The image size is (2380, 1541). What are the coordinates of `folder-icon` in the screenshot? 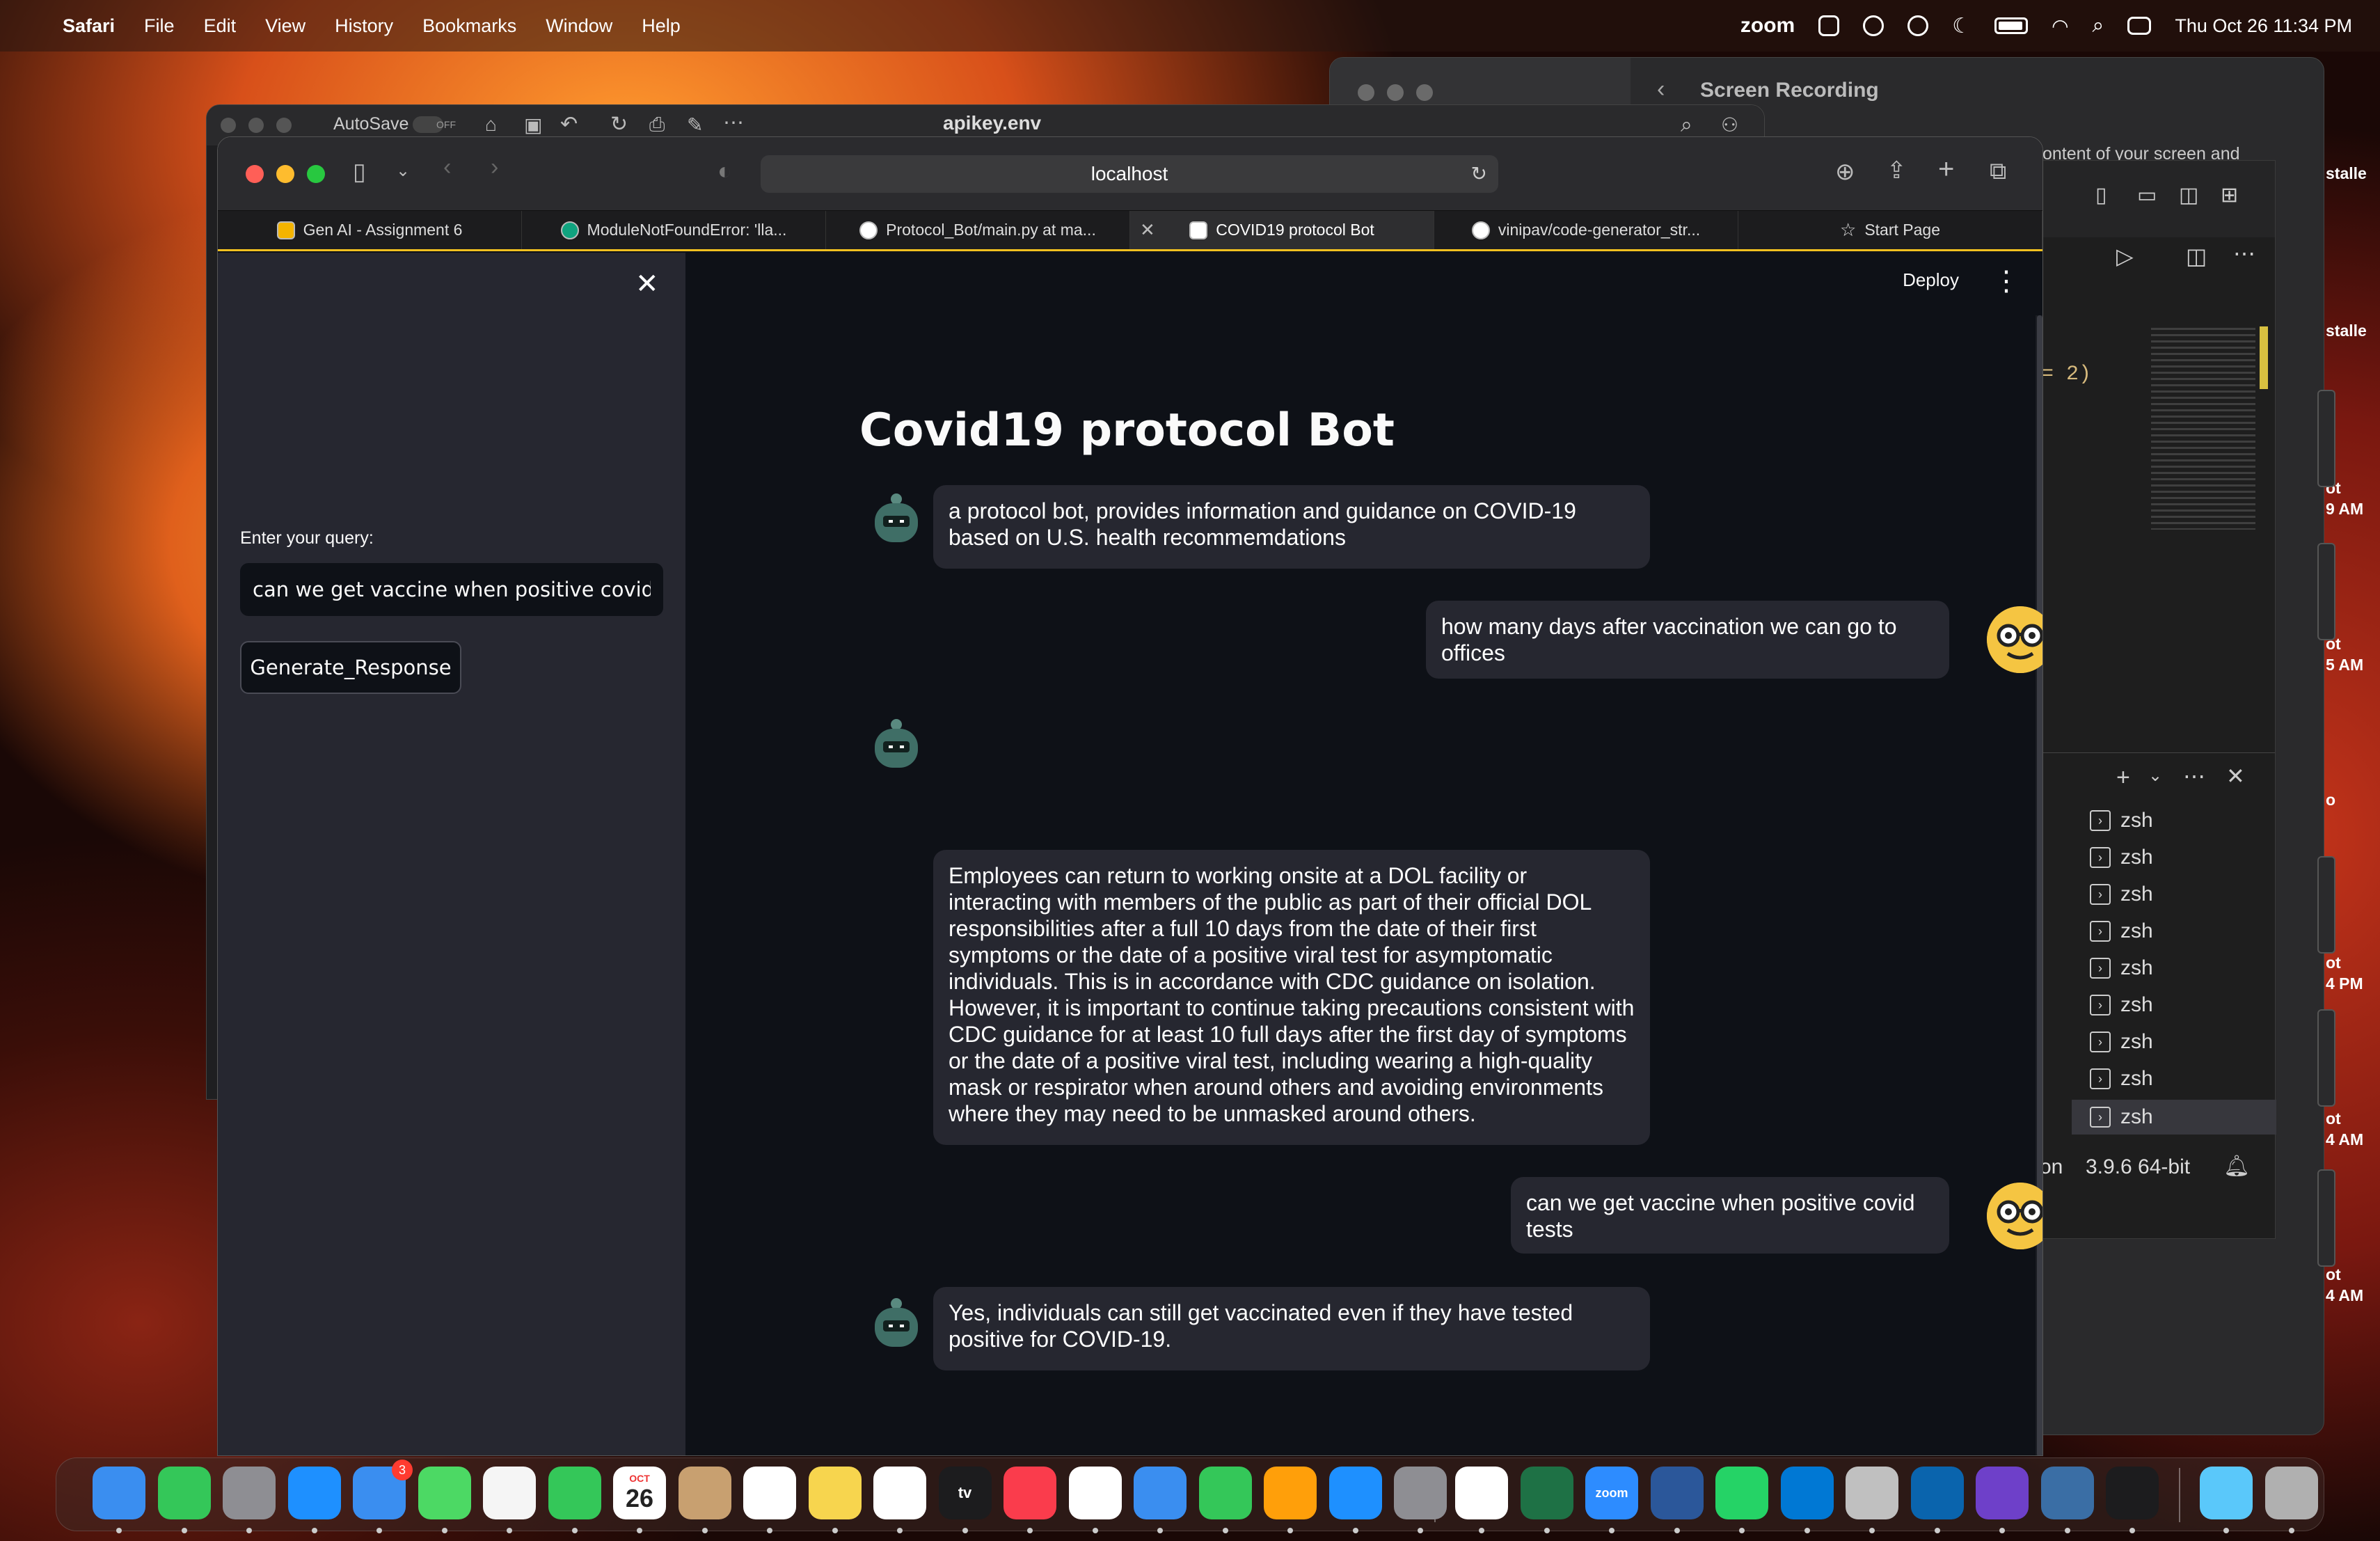 It's located at (2226, 1493).